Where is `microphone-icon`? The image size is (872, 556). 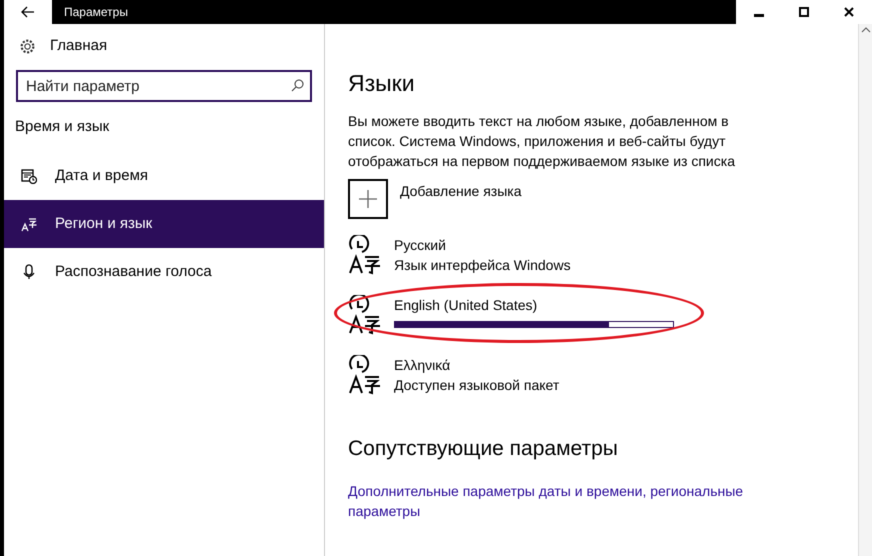 microphone-icon is located at coordinates (29, 272).